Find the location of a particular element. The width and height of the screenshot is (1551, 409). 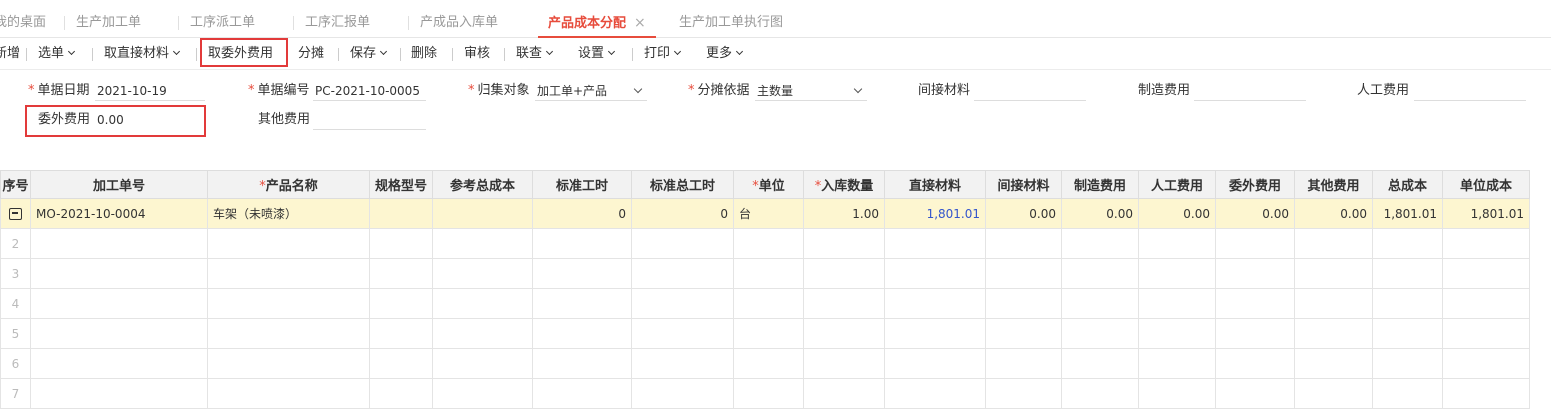

tab-my-desktop: 我的桌面 is located at coordinates (23, 23).